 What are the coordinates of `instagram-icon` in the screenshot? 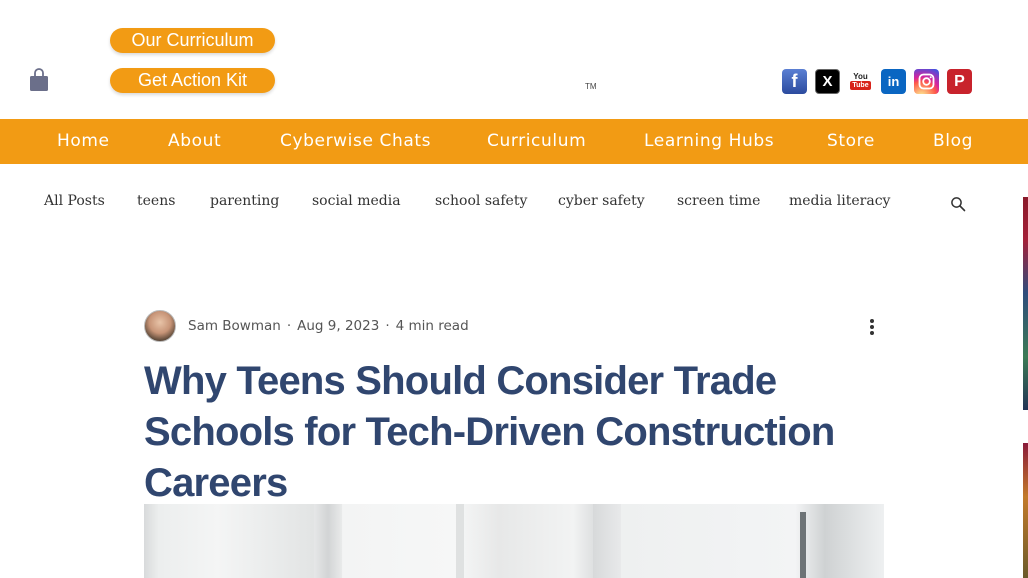 It's located at (926, 81).